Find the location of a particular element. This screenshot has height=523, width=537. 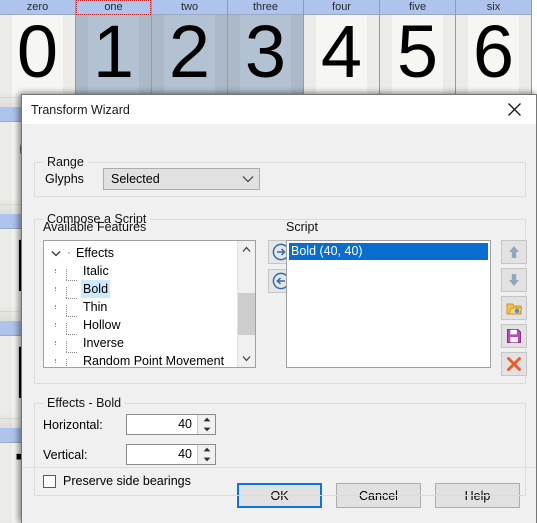

glyph-cell: zero 0 is located at coordinates (38, 53).